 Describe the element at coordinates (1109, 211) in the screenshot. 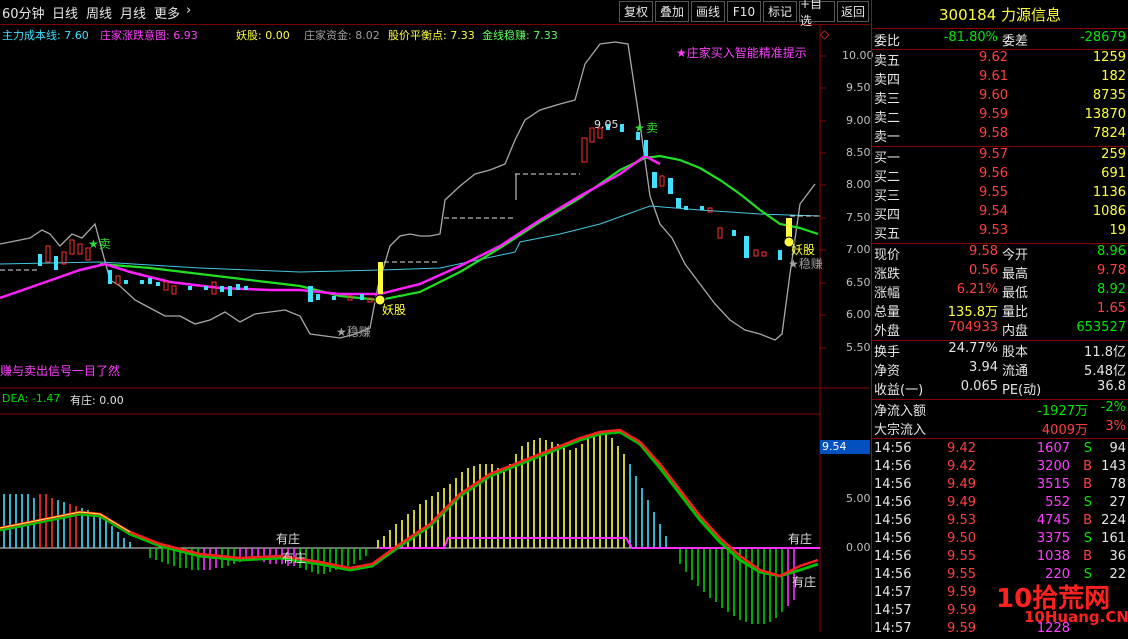

I see `bid-volume: 1086` at that location.